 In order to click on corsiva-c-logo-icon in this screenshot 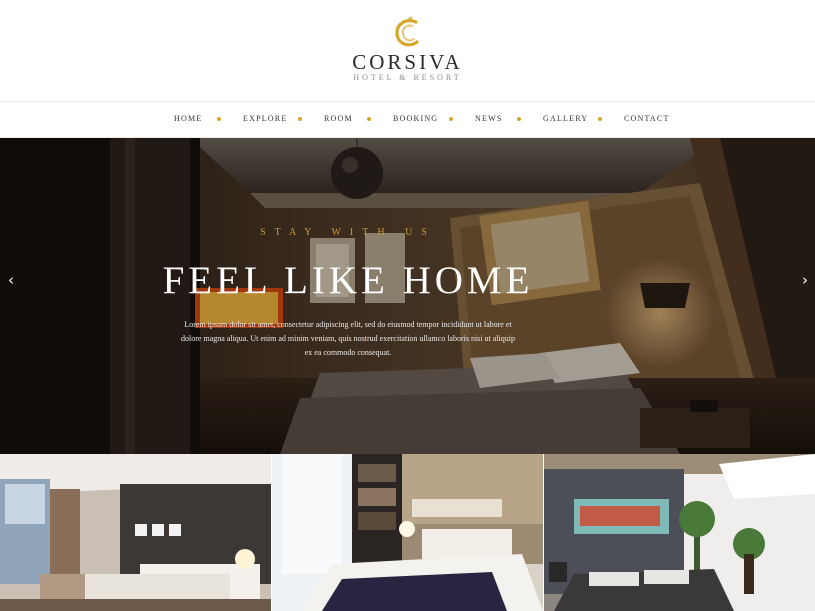, I will do `click(408, 33)`.